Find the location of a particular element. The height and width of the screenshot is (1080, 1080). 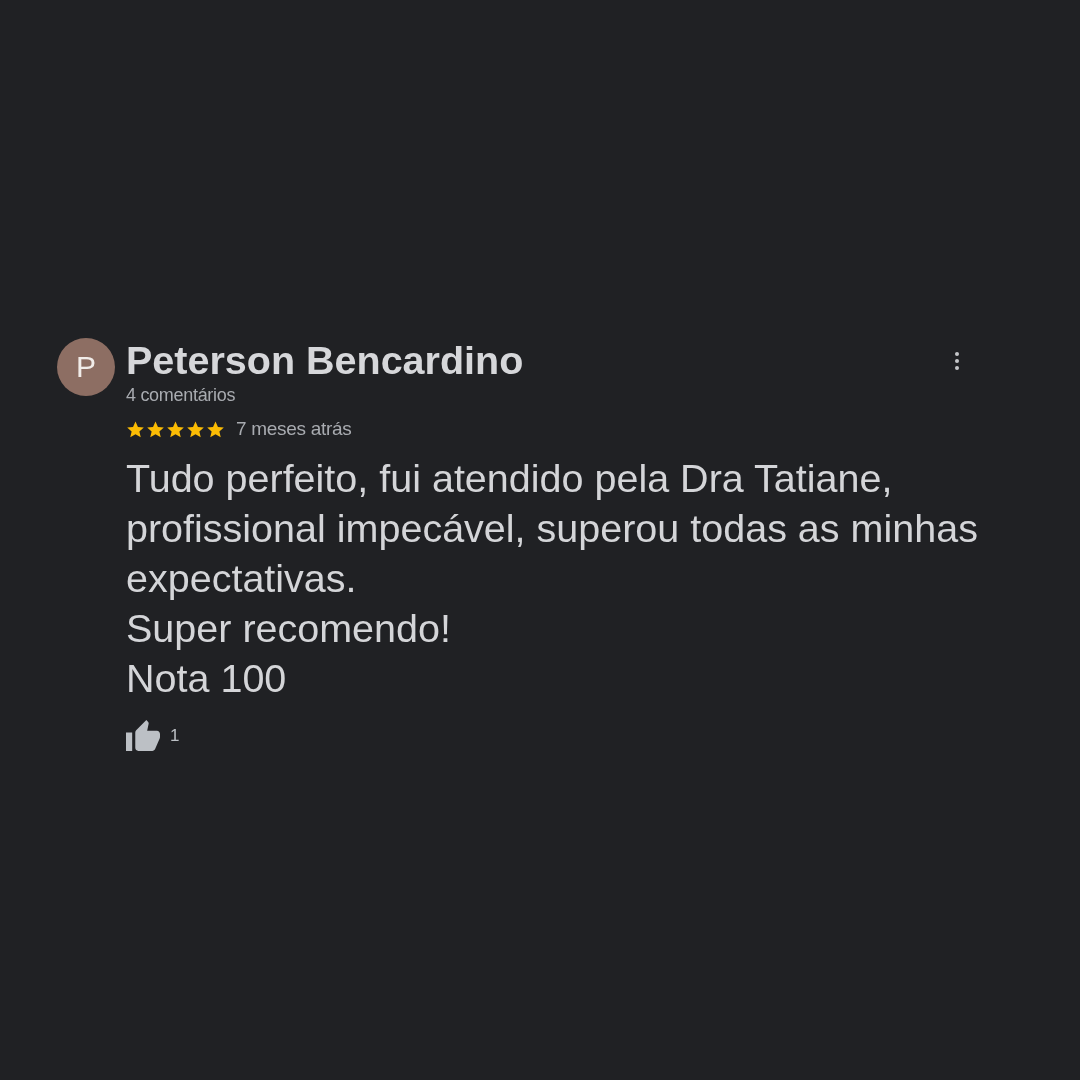

like-button is located at coordinates (143, 735).